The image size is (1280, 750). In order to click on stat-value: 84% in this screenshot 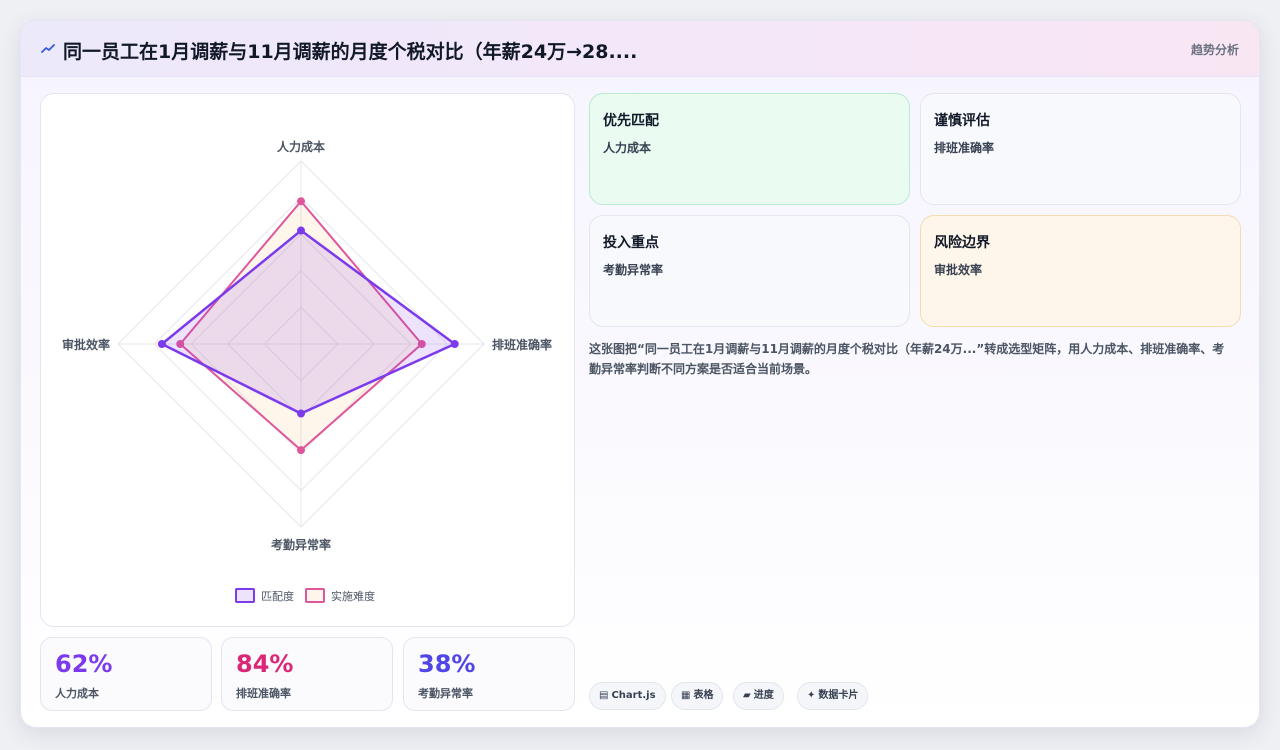, I will do `click(265, 664)`.